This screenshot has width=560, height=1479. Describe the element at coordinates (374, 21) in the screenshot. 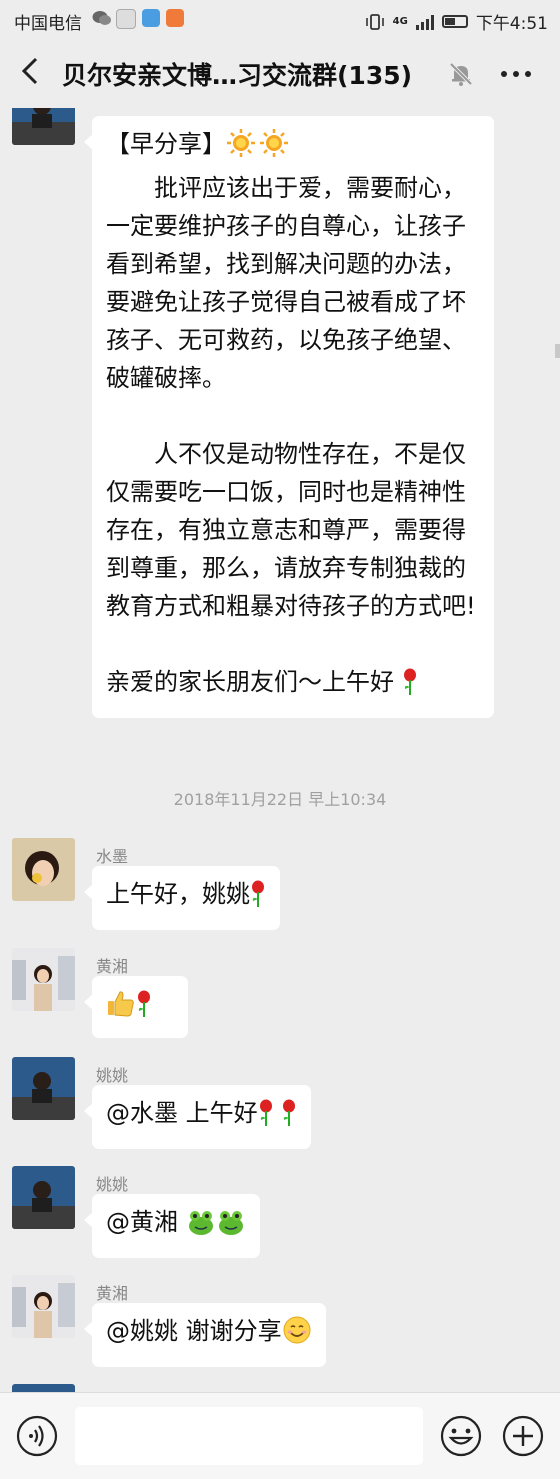

I see `vibrate-icon` at that location.